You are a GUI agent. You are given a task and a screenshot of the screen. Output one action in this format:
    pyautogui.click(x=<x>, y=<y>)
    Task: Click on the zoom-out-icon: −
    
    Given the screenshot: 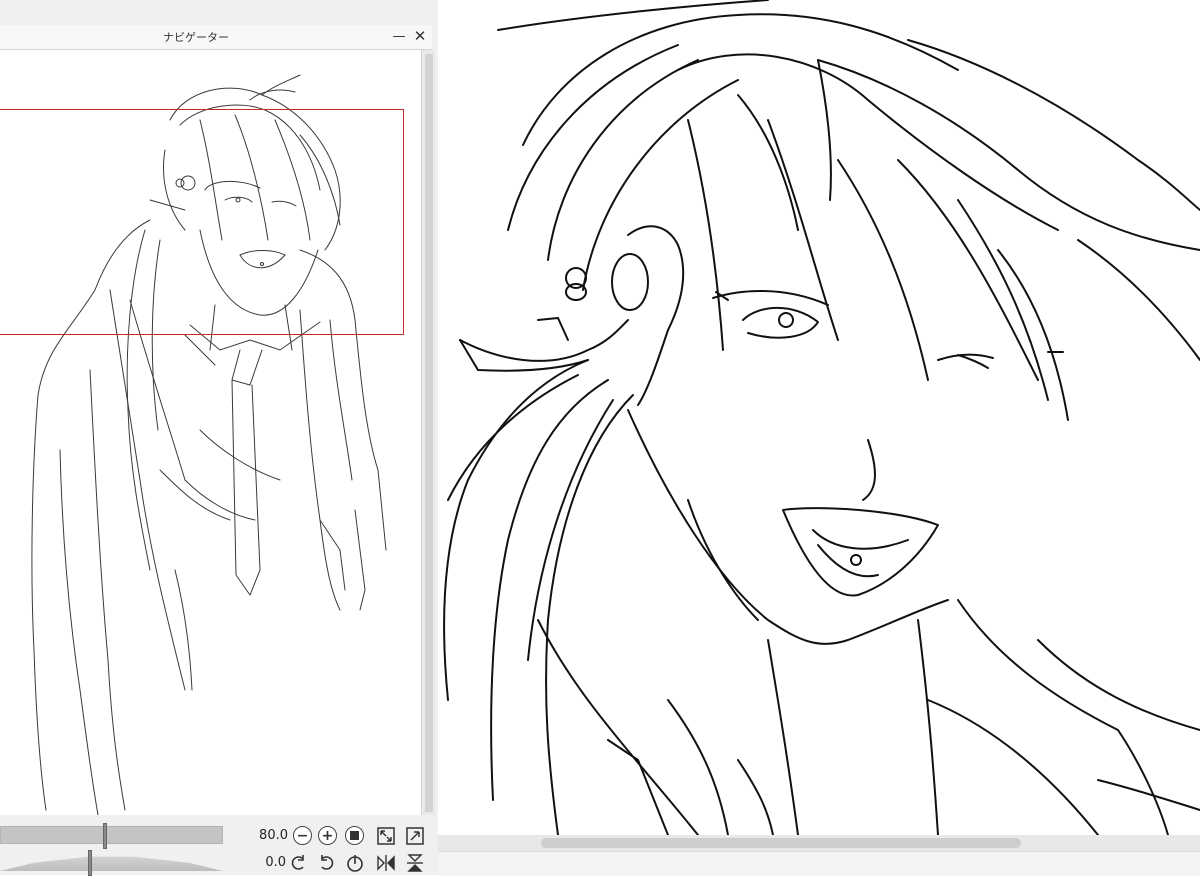 What is the action you would take?
    pyautogui.click(x=302, y=835)
    